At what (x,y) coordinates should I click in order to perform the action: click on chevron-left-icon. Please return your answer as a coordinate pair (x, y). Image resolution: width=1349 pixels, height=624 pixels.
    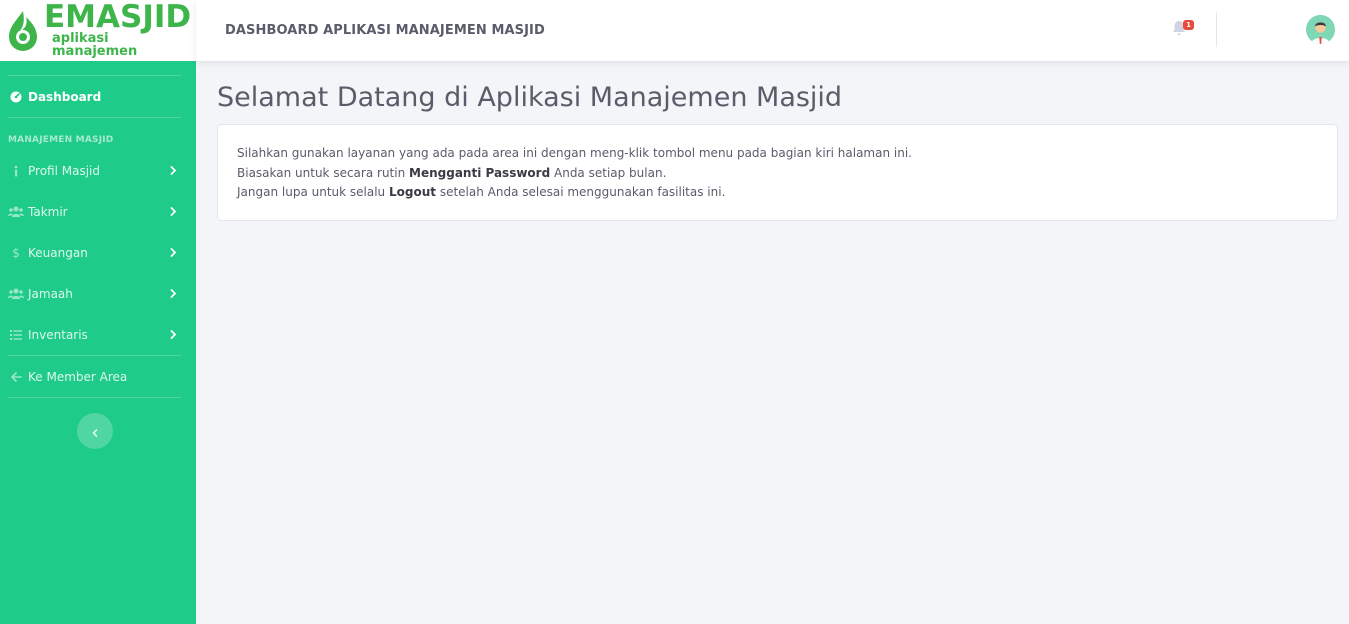
    Looking at the image, I should click on (95, 431).